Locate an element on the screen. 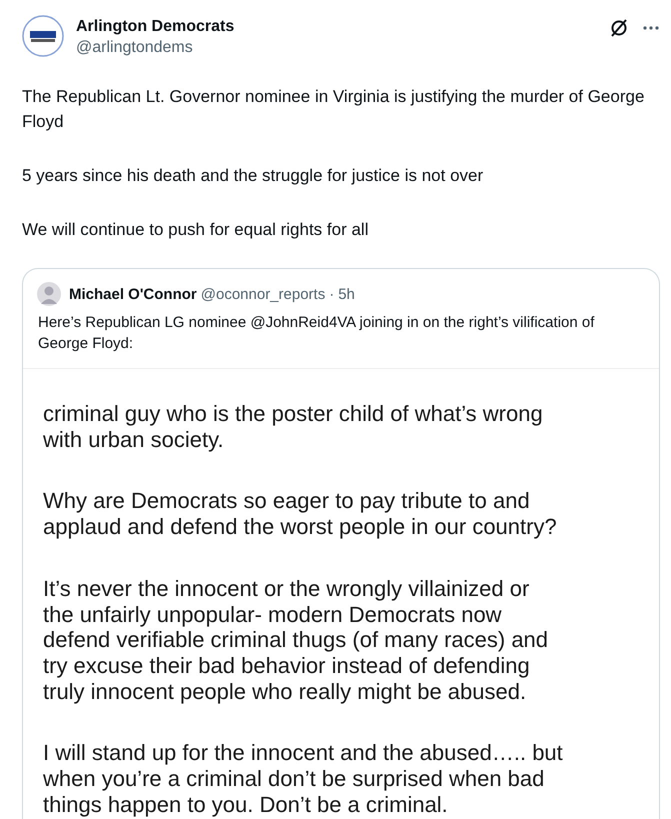 The image size is (671, 819). quote-author-name: Michael O'Connor is located at coordinates (133, 294).